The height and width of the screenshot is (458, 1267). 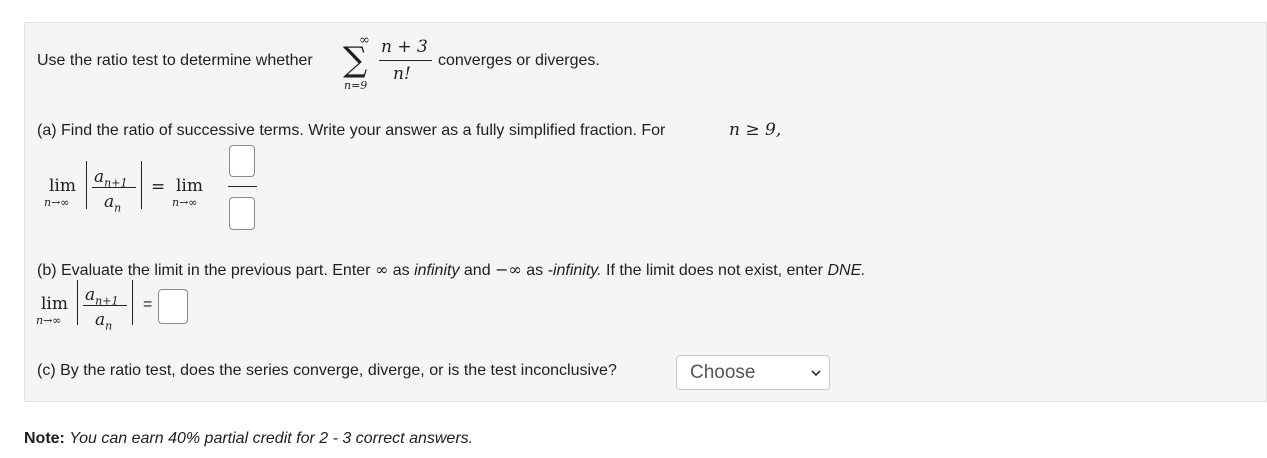 What do you see at coordinates (242, 213) in the screenshot?
I see `part-a-denominator-input` at bounding box center [242, 213].